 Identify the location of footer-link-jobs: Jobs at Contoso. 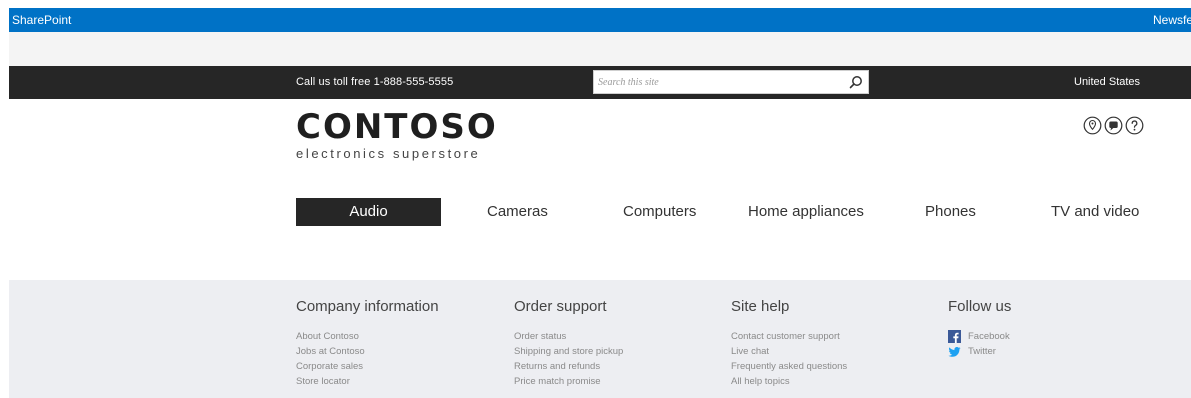
(367, 351).